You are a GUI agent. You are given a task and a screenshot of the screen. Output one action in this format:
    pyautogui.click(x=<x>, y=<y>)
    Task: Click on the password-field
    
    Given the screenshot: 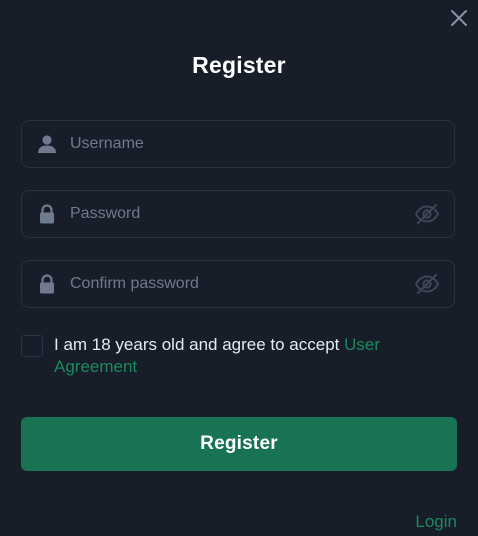 What is the action you would take?
    pyautogui.click(x=238, y=214)
    